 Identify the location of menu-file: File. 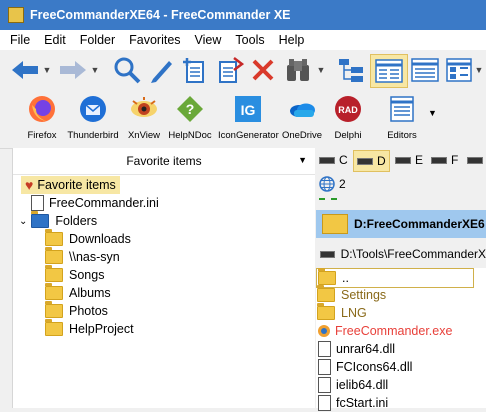
(18, 40).